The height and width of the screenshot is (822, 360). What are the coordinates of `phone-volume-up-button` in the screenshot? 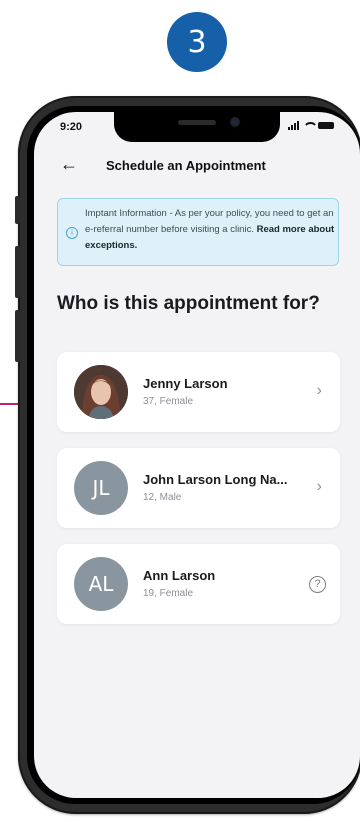 It's located at (17, 272).